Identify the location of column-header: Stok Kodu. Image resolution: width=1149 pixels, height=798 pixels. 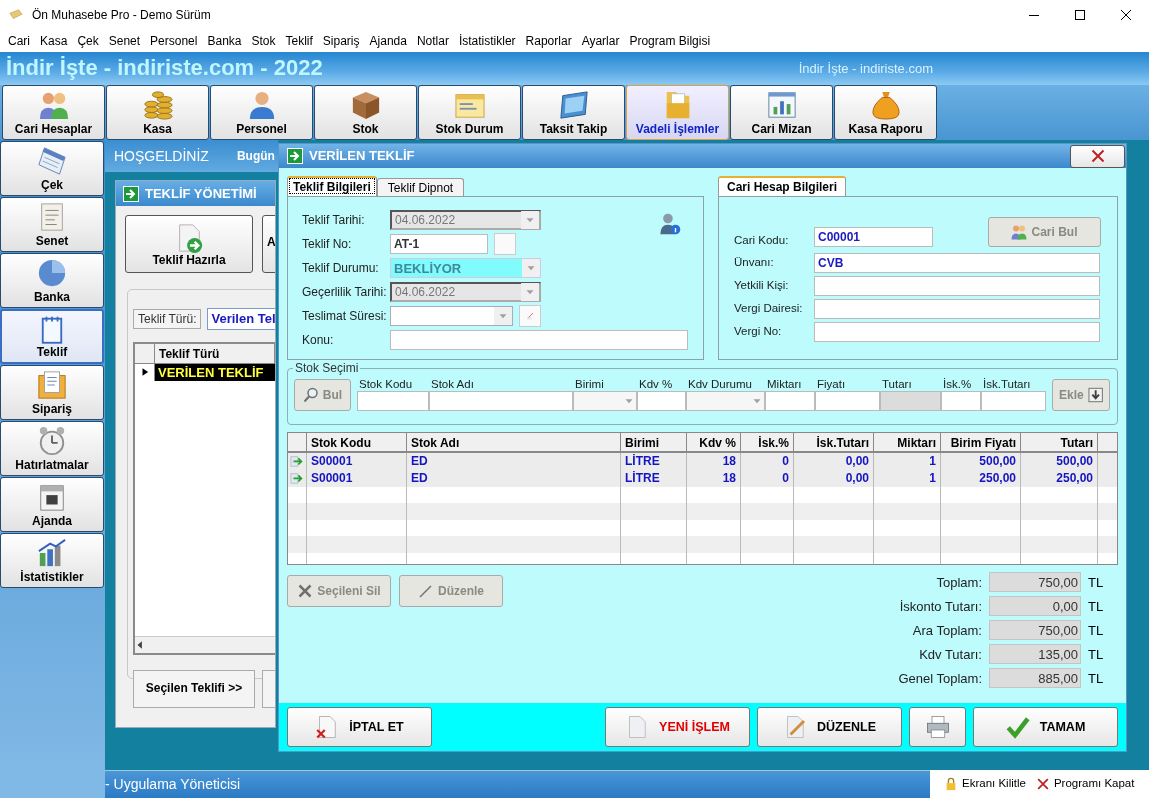
(357, 442).